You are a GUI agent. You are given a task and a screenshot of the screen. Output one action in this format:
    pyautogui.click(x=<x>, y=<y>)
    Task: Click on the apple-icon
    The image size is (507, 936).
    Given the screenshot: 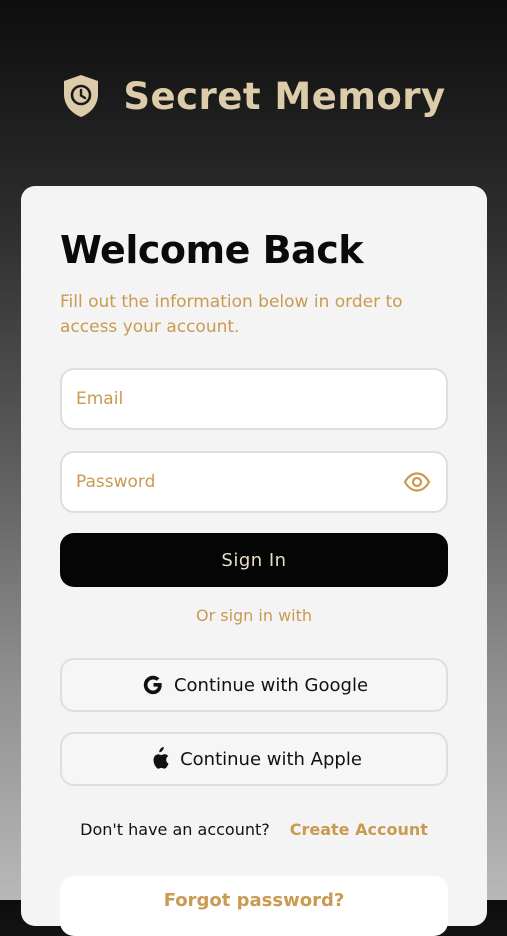 What is the action you would take?
    pyautogui.click(x=159, y=759)
    